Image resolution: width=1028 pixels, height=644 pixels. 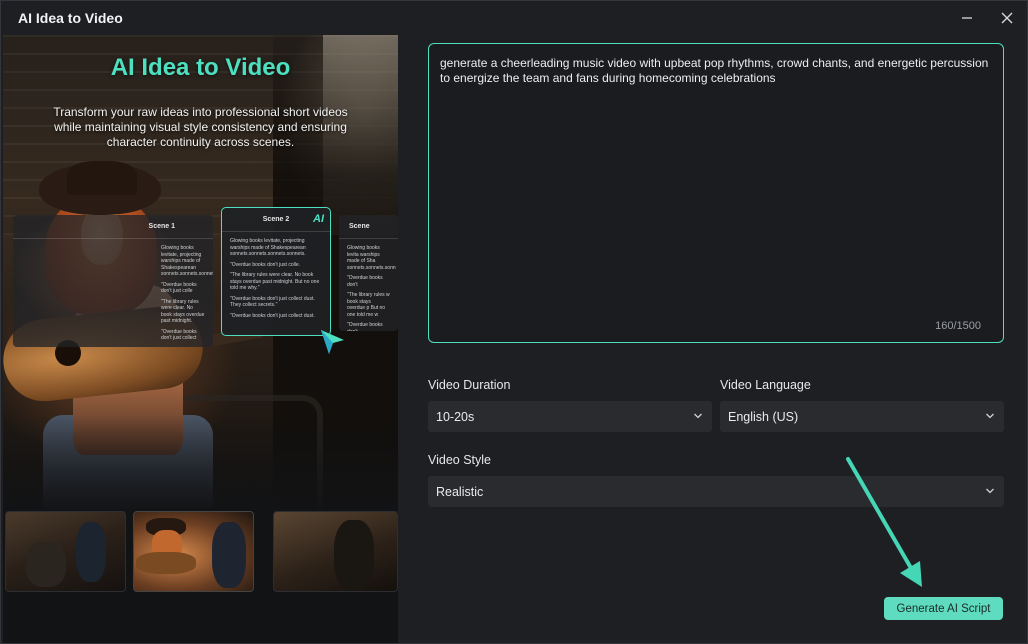 I want to click on ai-badge: AI, so click(x=318, y=219).